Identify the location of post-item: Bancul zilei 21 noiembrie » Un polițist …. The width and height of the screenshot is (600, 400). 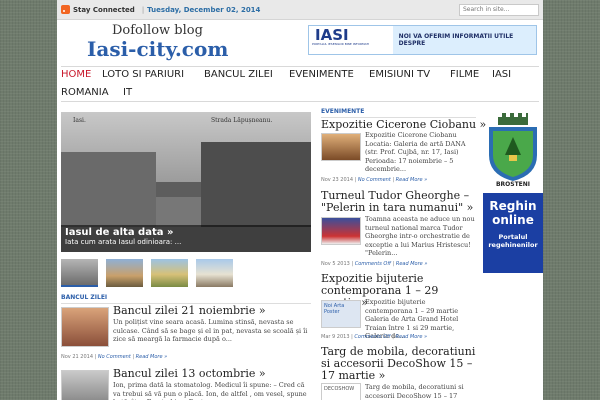
(186, 333).